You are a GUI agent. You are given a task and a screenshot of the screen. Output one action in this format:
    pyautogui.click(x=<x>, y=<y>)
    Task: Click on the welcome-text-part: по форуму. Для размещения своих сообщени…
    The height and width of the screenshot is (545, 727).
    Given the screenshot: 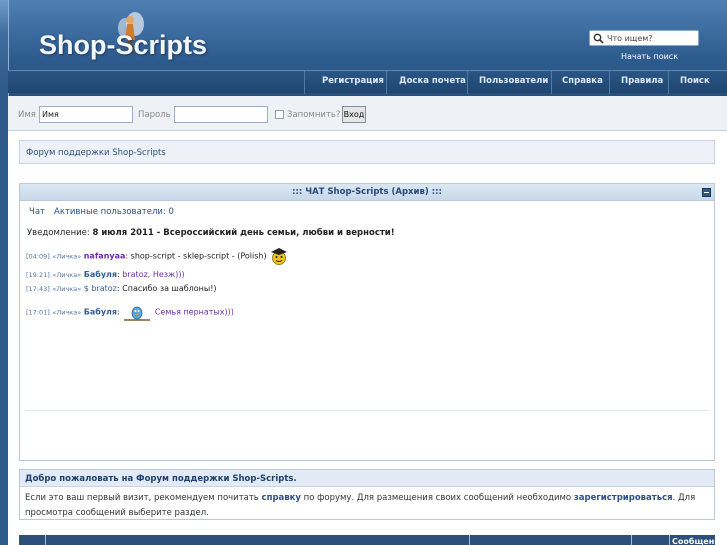 What is the action you would take?
    pyautogui.click(x=437, y=498)
    